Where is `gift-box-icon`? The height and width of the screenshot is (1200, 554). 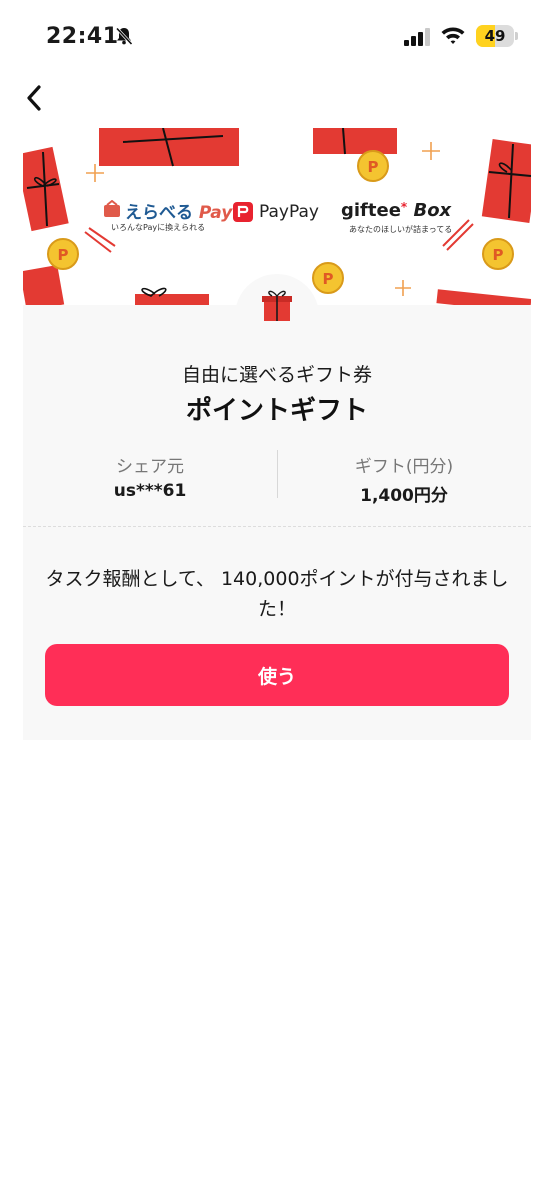
gift-box-icon is located at coordinates (277, 307).